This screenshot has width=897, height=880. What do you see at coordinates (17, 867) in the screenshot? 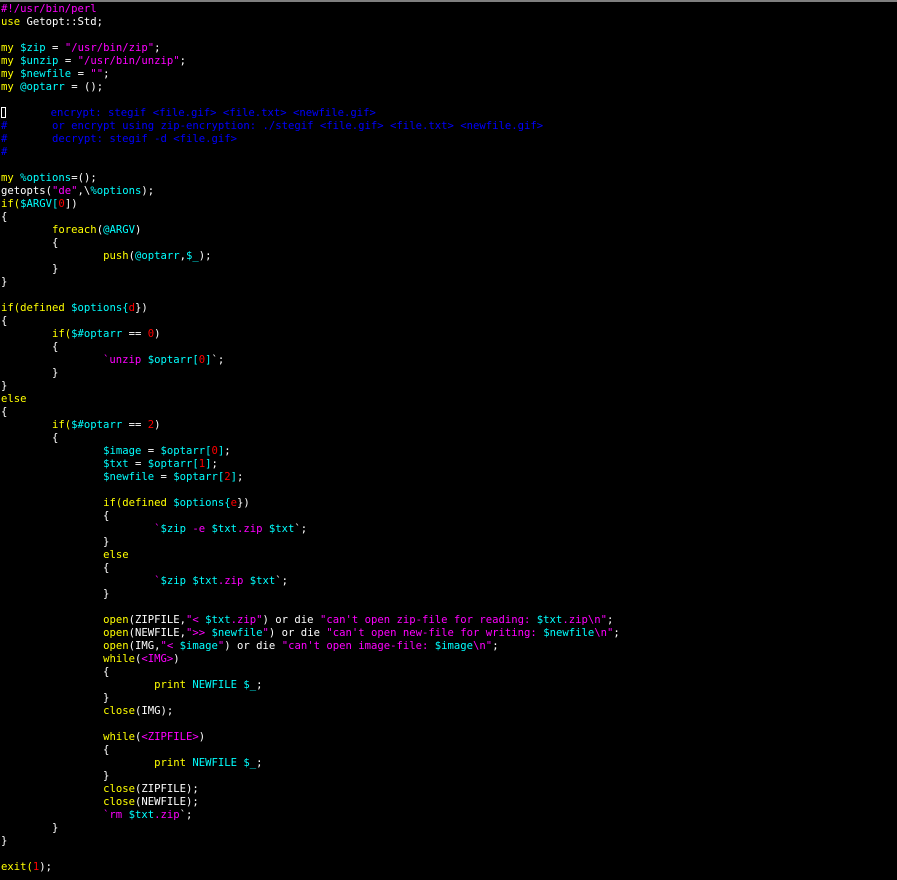
I see `code-token-keyword: exit(` at bounding box center [17, 867].